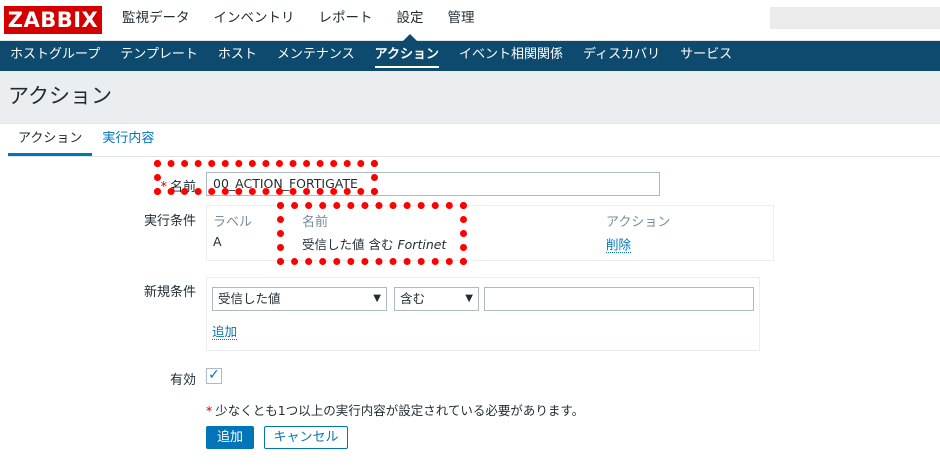 This screenshot has width=940, height=469. I want to click on condition-operator-select: 含む ▼, so click(436, 299).